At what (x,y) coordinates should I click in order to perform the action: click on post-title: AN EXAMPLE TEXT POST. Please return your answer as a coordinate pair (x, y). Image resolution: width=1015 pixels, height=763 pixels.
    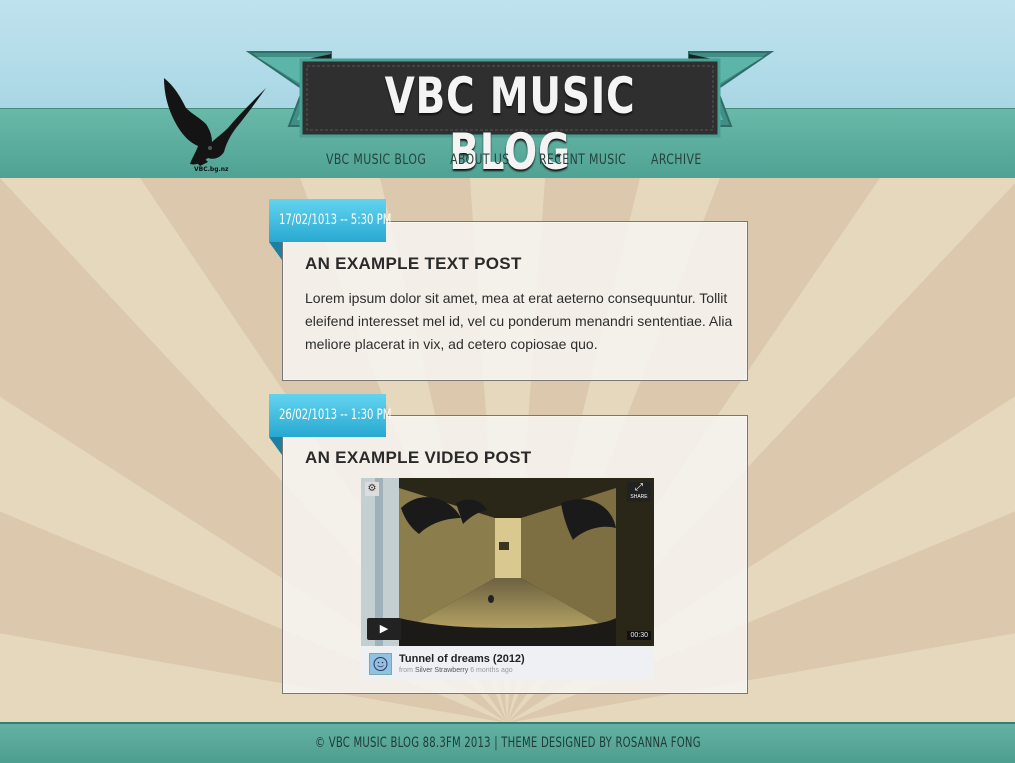
    Looking at the image, I should click on (413, 264).